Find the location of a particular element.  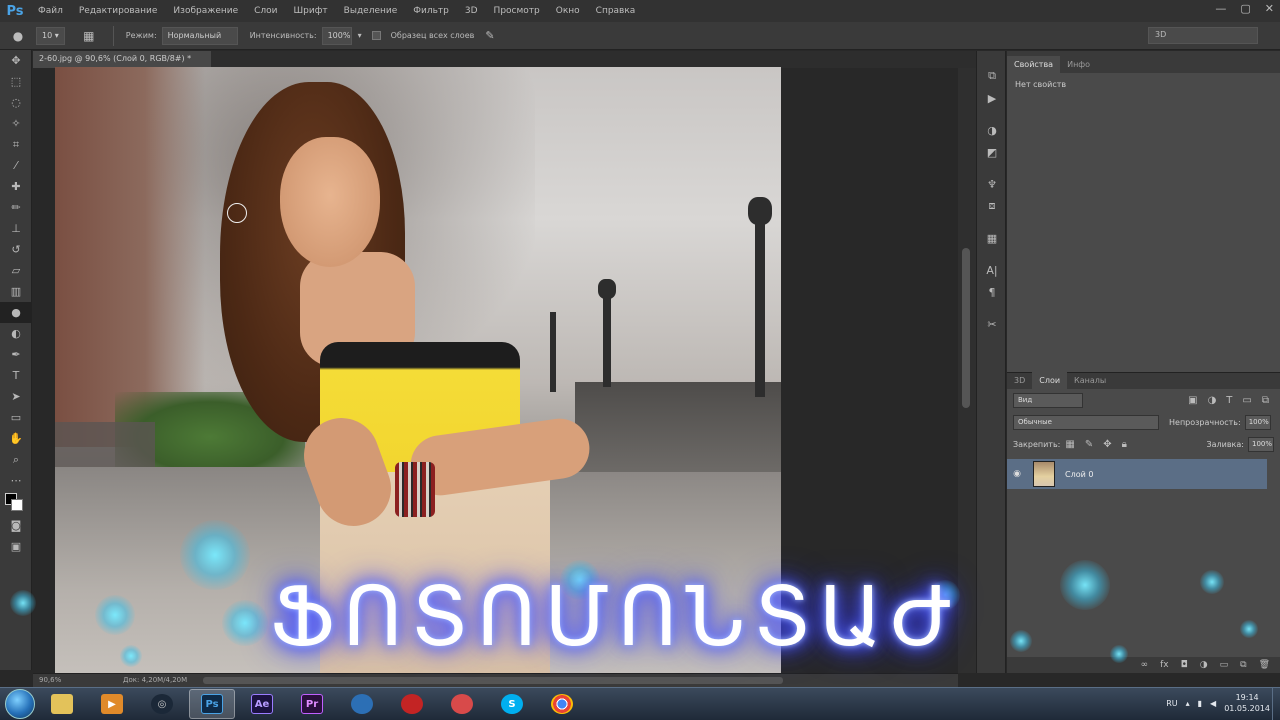

menu-3d: 3D is located at coordinates (471, 11).